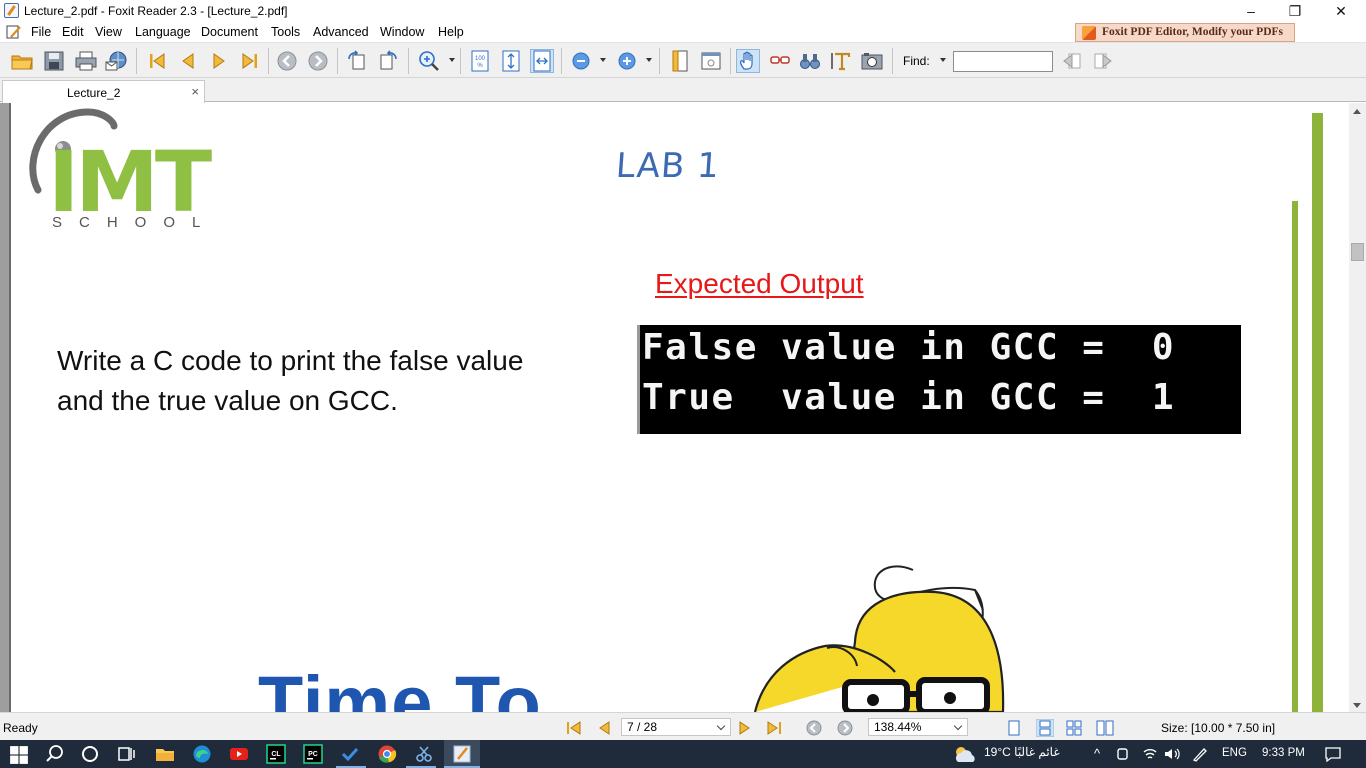  I want to click on menu-language: Language, so click(163, 32).